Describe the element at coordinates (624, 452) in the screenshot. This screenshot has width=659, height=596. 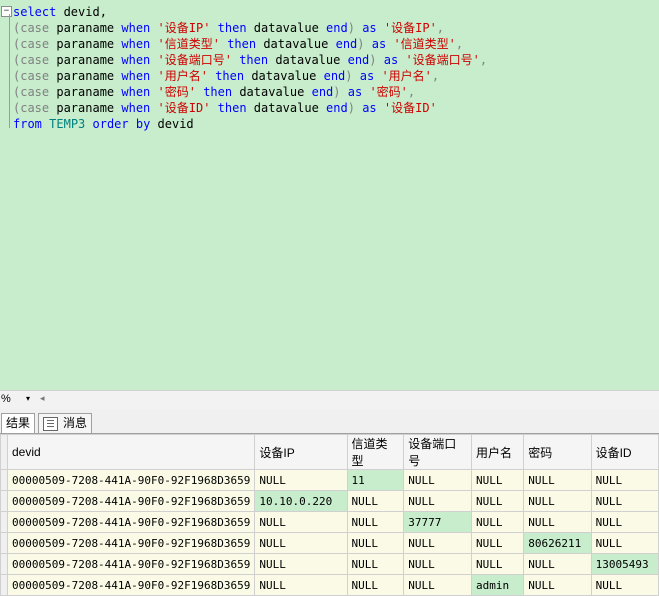
I see `column-header: 设备ID` at that location.